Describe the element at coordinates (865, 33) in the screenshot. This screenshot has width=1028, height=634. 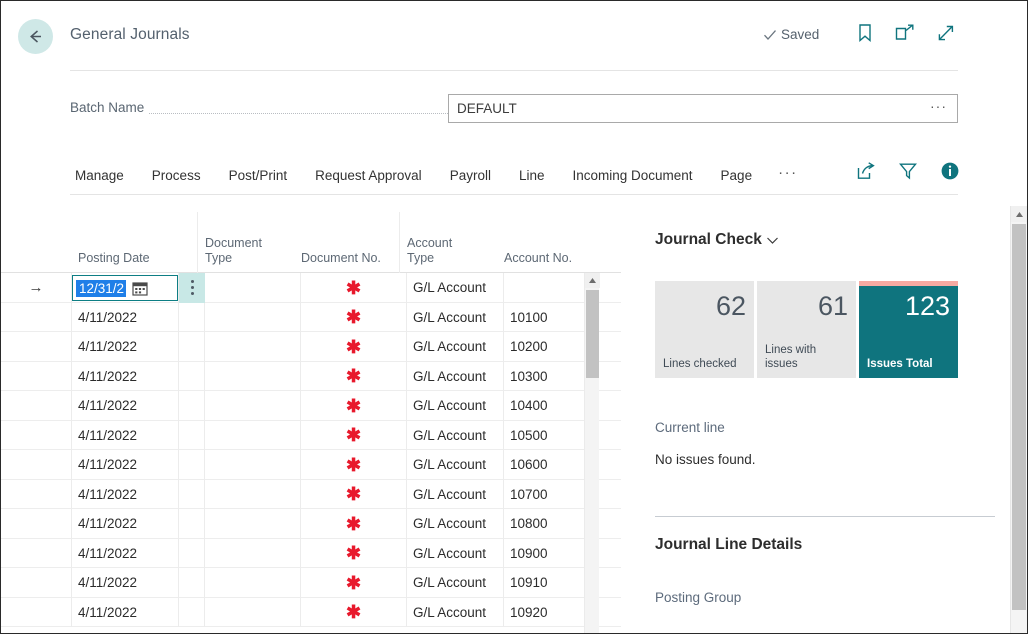
I see `bookmark-icon` at that location.